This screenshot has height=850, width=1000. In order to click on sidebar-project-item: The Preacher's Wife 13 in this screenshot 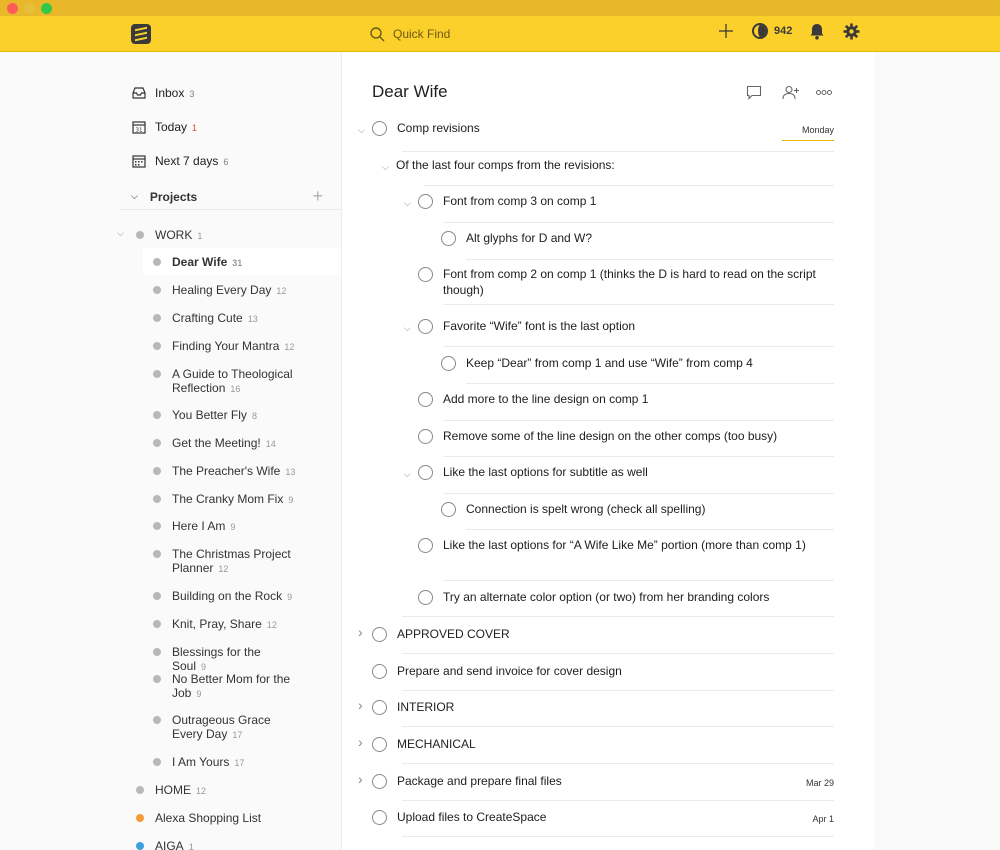, I will do `click(224, 471)`.